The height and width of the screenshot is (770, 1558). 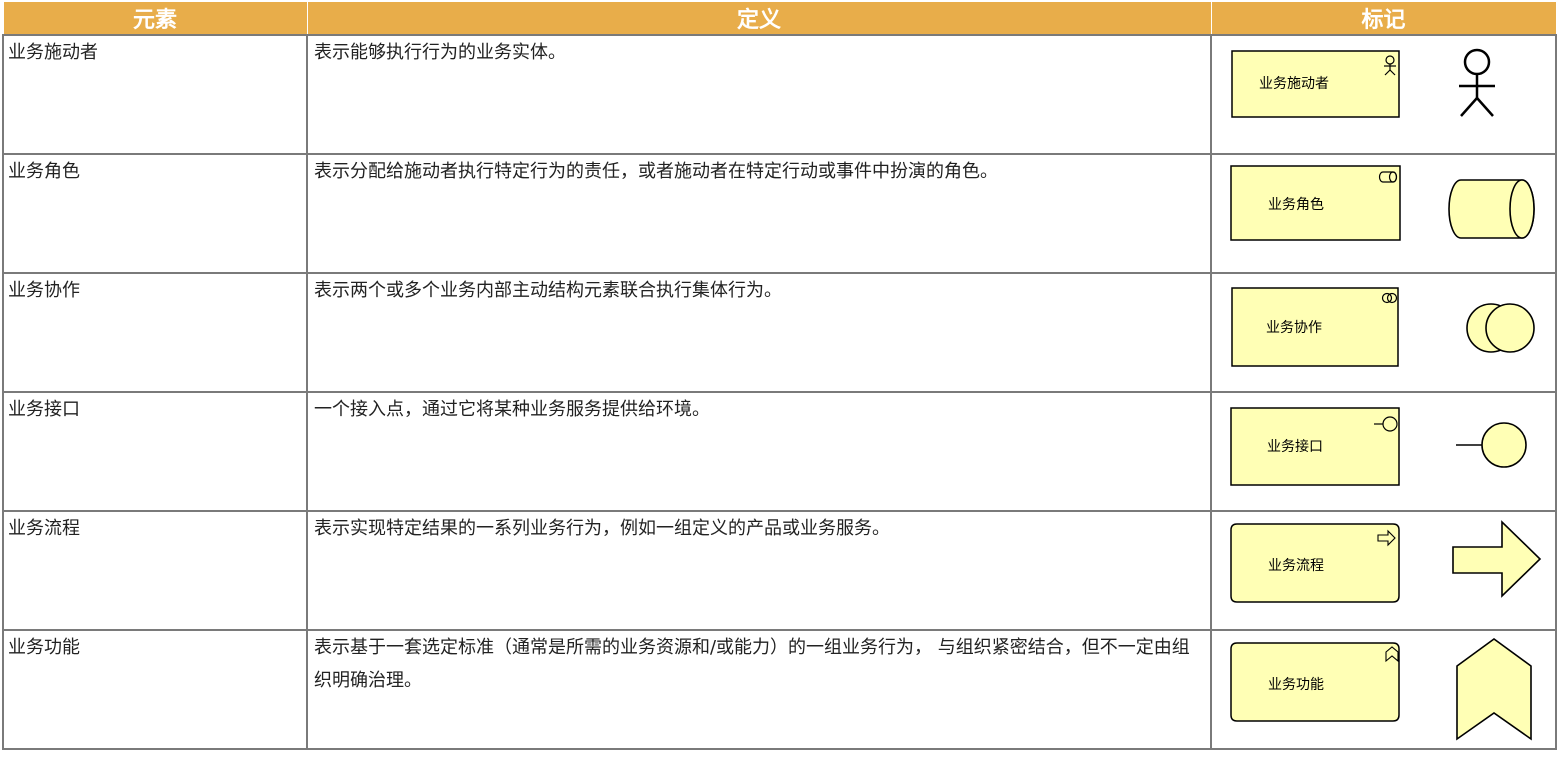 I want to click on process-box-label: 业务流程, so click(x=1296, y=566).